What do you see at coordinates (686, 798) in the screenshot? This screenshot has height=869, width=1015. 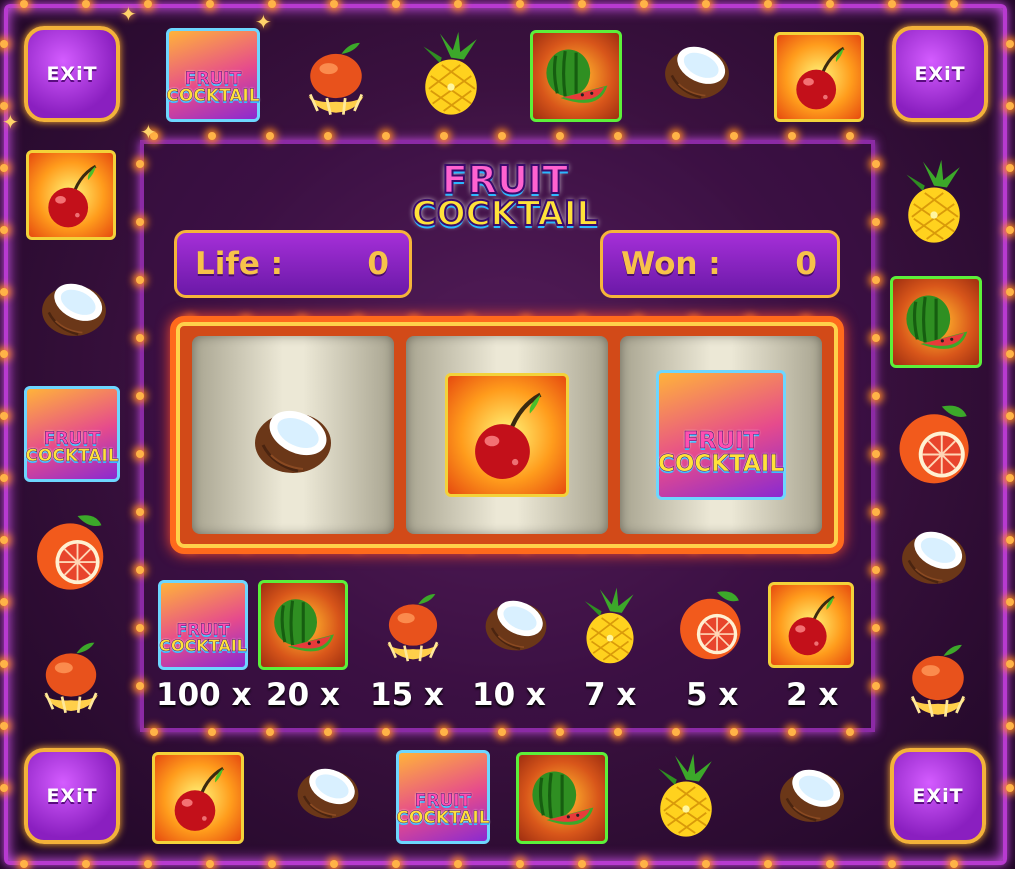 I see `pineapple-icon` at bounding box center [686, 798].